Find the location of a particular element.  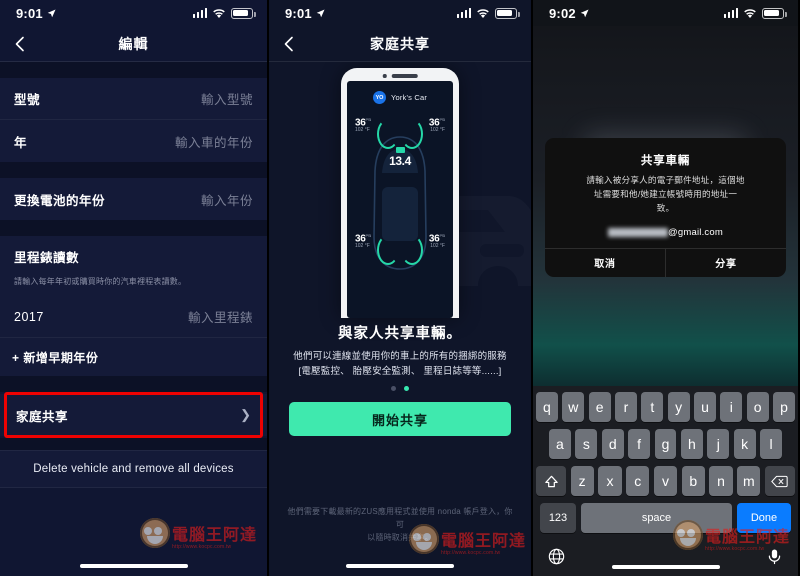

vehicle-form-list: 型號 輸入型號 年 輸入車的年份 is located at coordinates (133, 120).